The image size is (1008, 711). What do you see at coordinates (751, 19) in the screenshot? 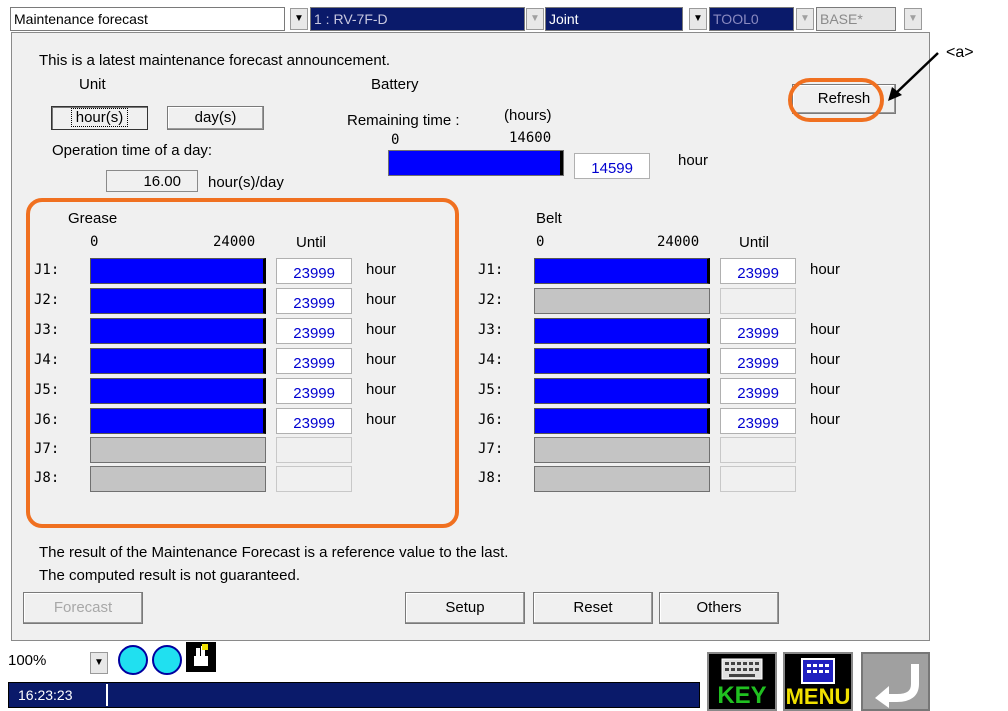
I see `tool-select: TOOL0` at bounding box center [751, 19].